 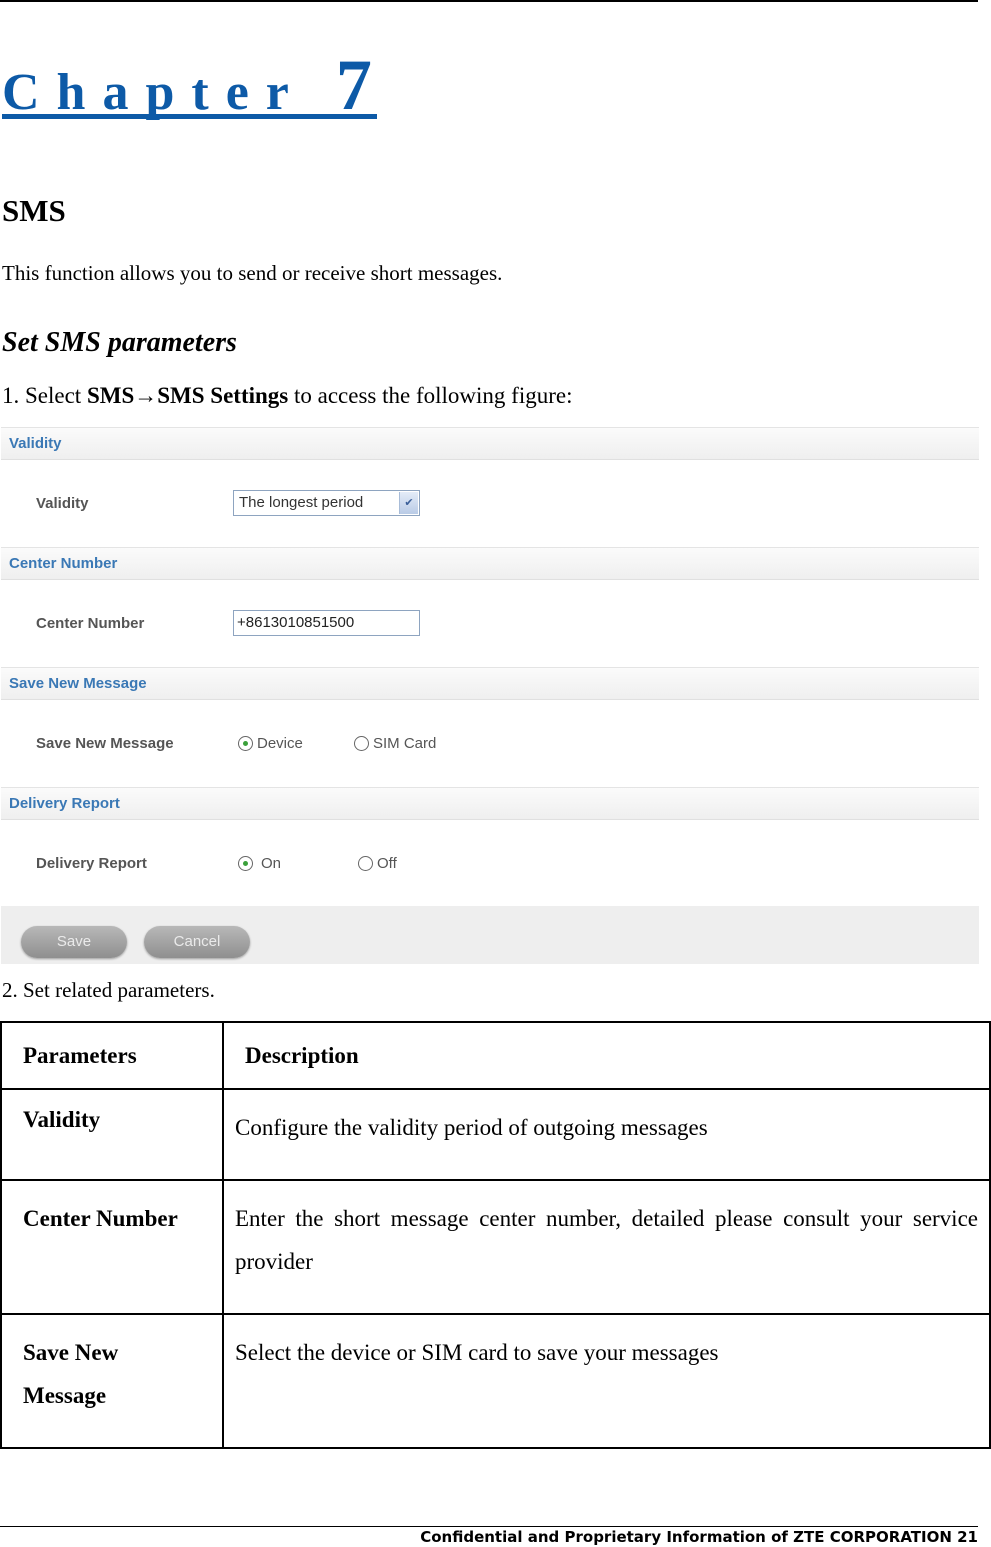 I want to click on delivery-report-section-header: Delivery Report, so click(x=490, y=803).